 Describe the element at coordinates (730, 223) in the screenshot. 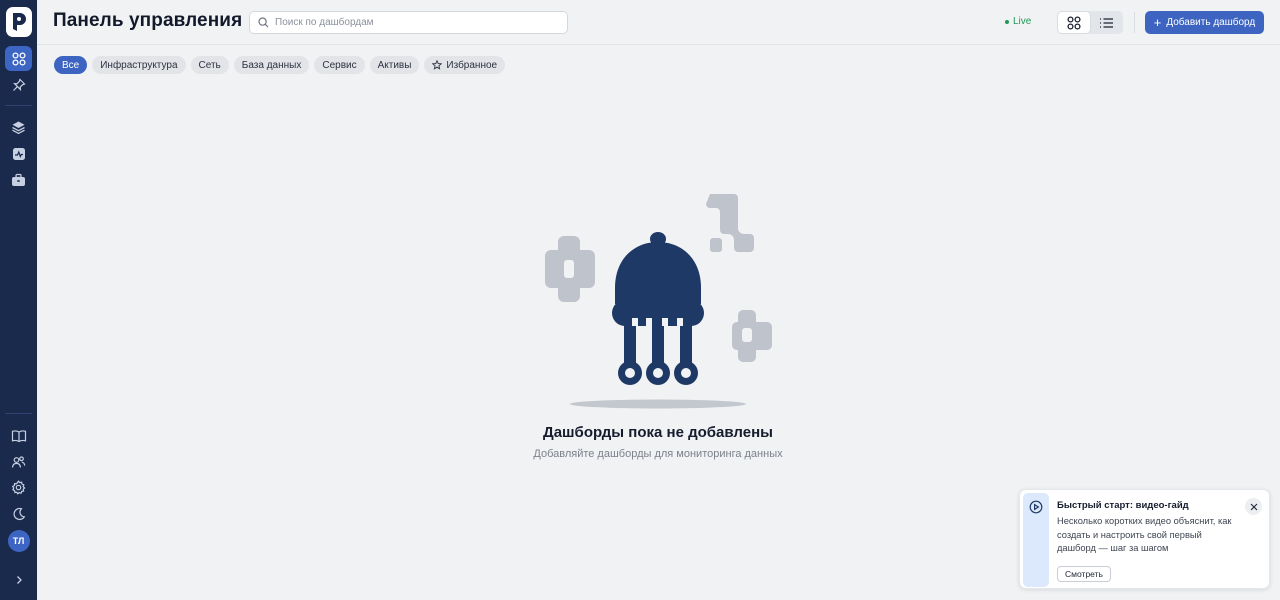

I see `illustration-gray-shape-top-right` at that location.